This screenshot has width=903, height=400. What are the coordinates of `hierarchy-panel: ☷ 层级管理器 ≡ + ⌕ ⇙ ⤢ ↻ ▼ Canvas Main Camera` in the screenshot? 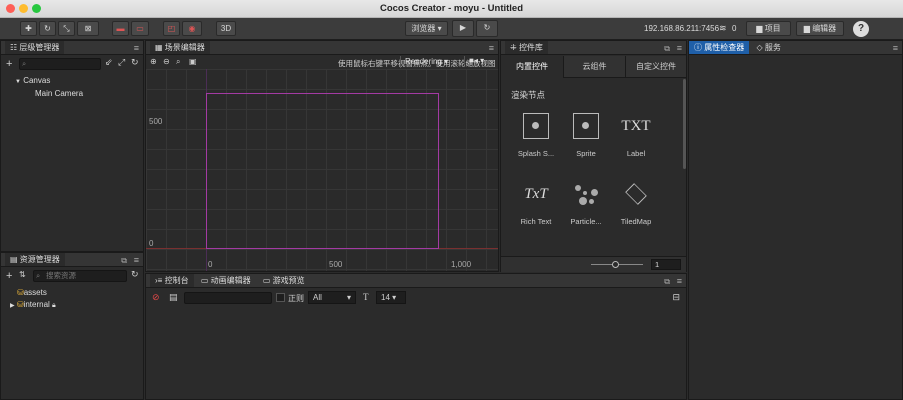 It's located at (72, 146).